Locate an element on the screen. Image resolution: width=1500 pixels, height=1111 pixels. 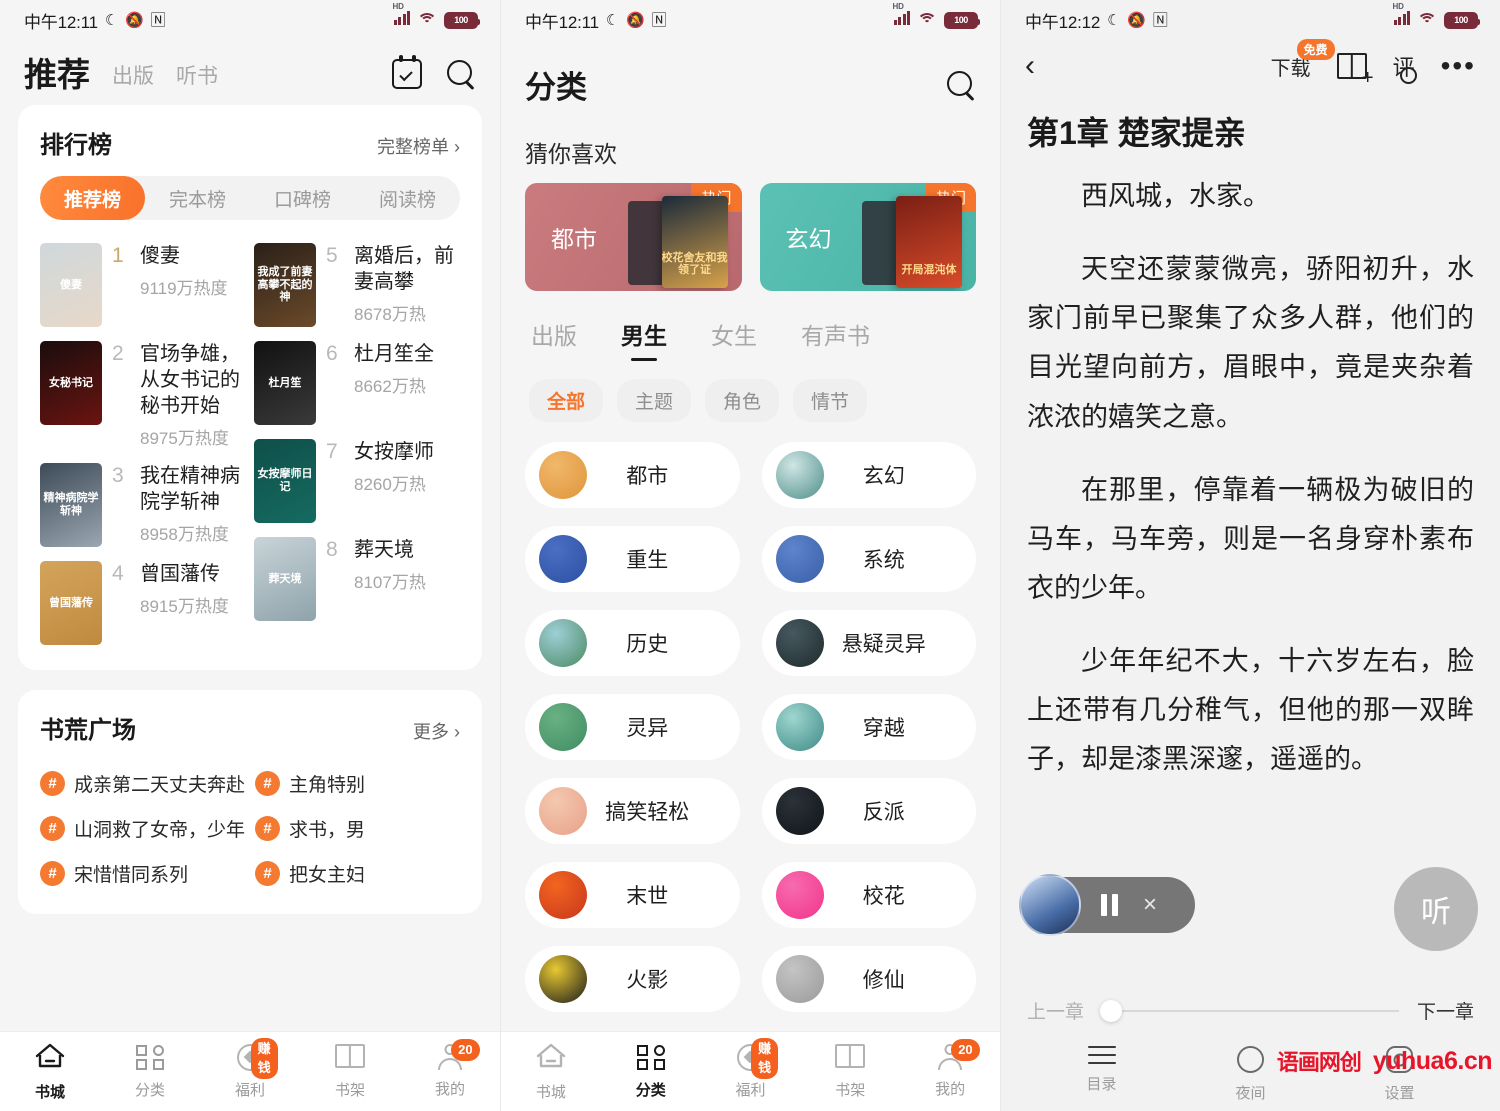
filter-chip-3: 情节 is located at coordinates (830, 400).